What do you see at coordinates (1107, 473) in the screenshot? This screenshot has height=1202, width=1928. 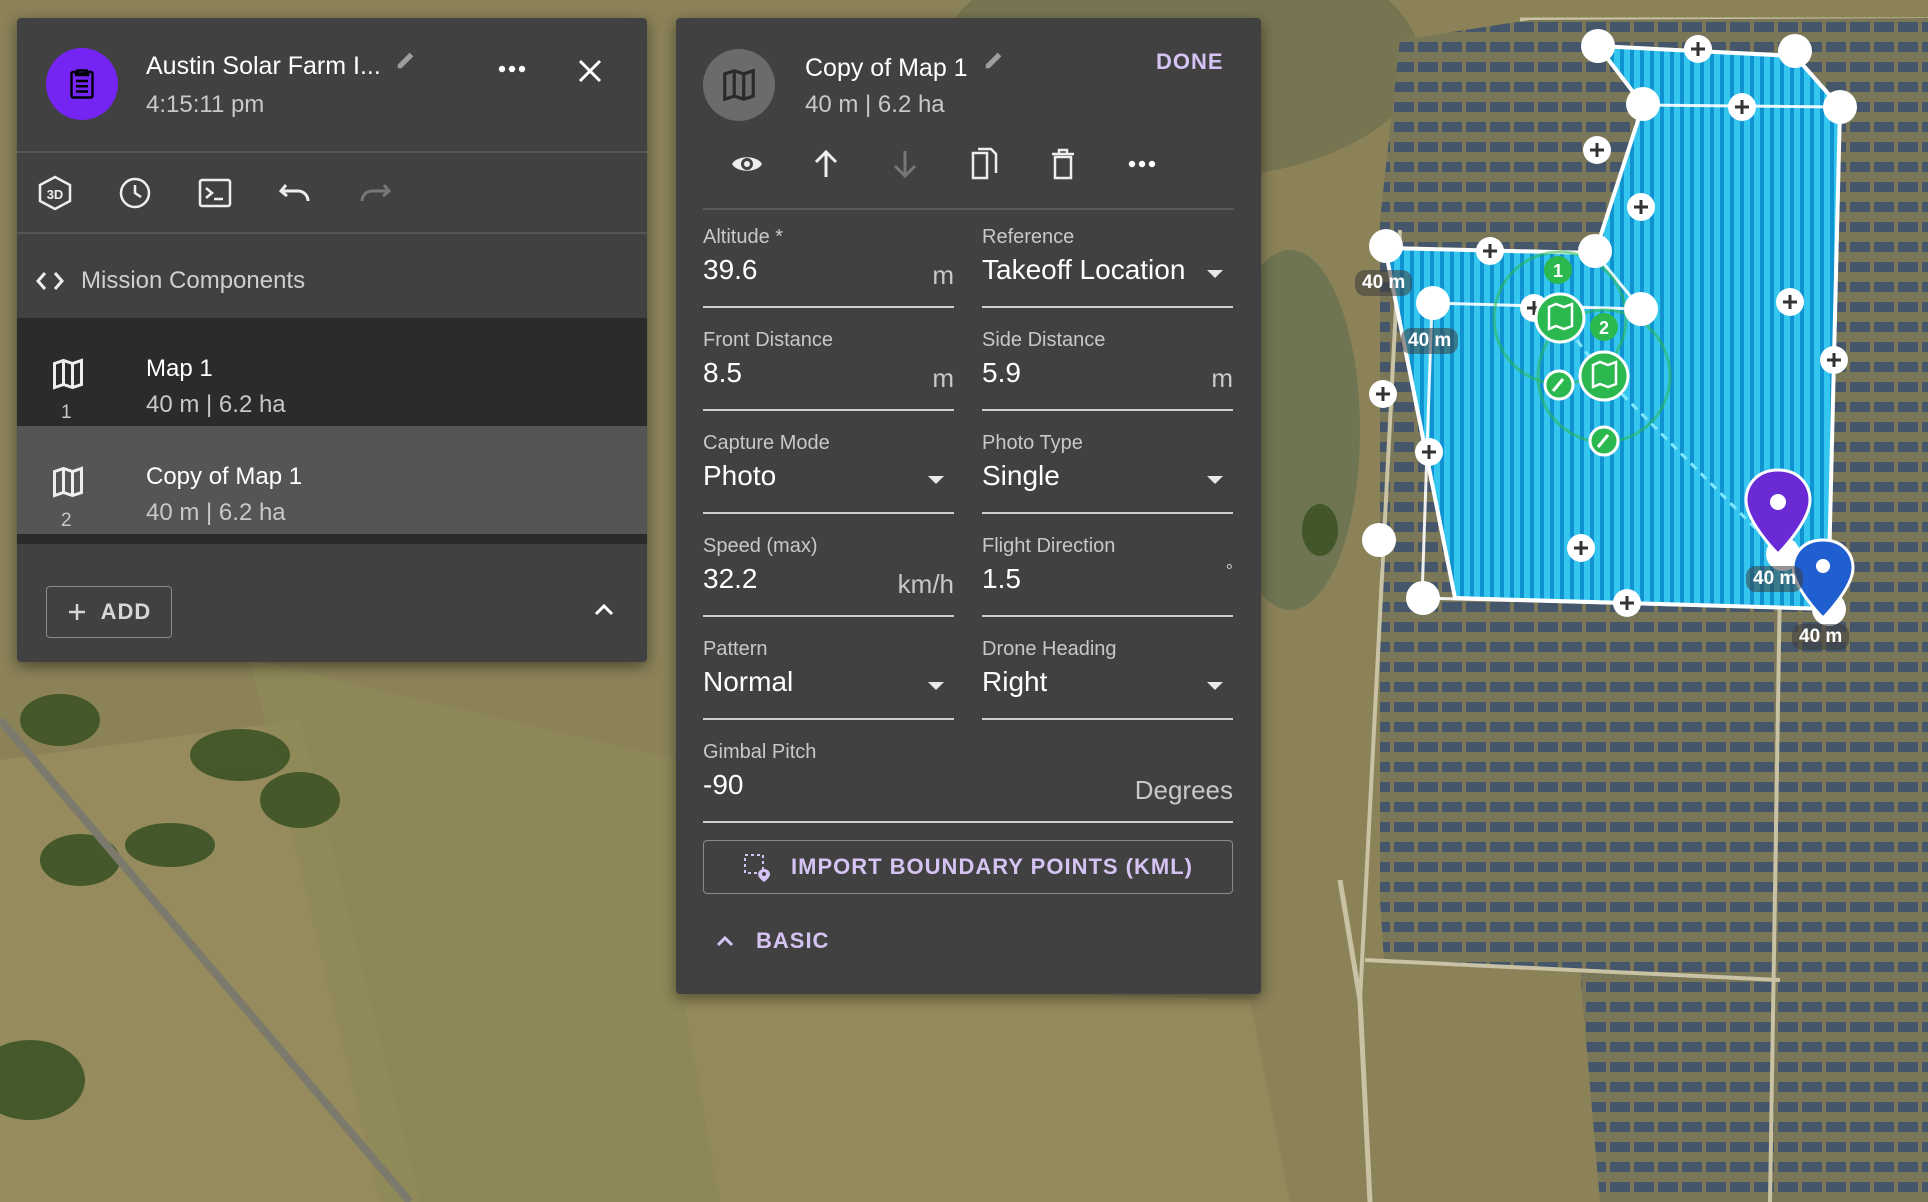 I see `photo-type-select: Photo Type Single` at bounding box center [1107, 473].